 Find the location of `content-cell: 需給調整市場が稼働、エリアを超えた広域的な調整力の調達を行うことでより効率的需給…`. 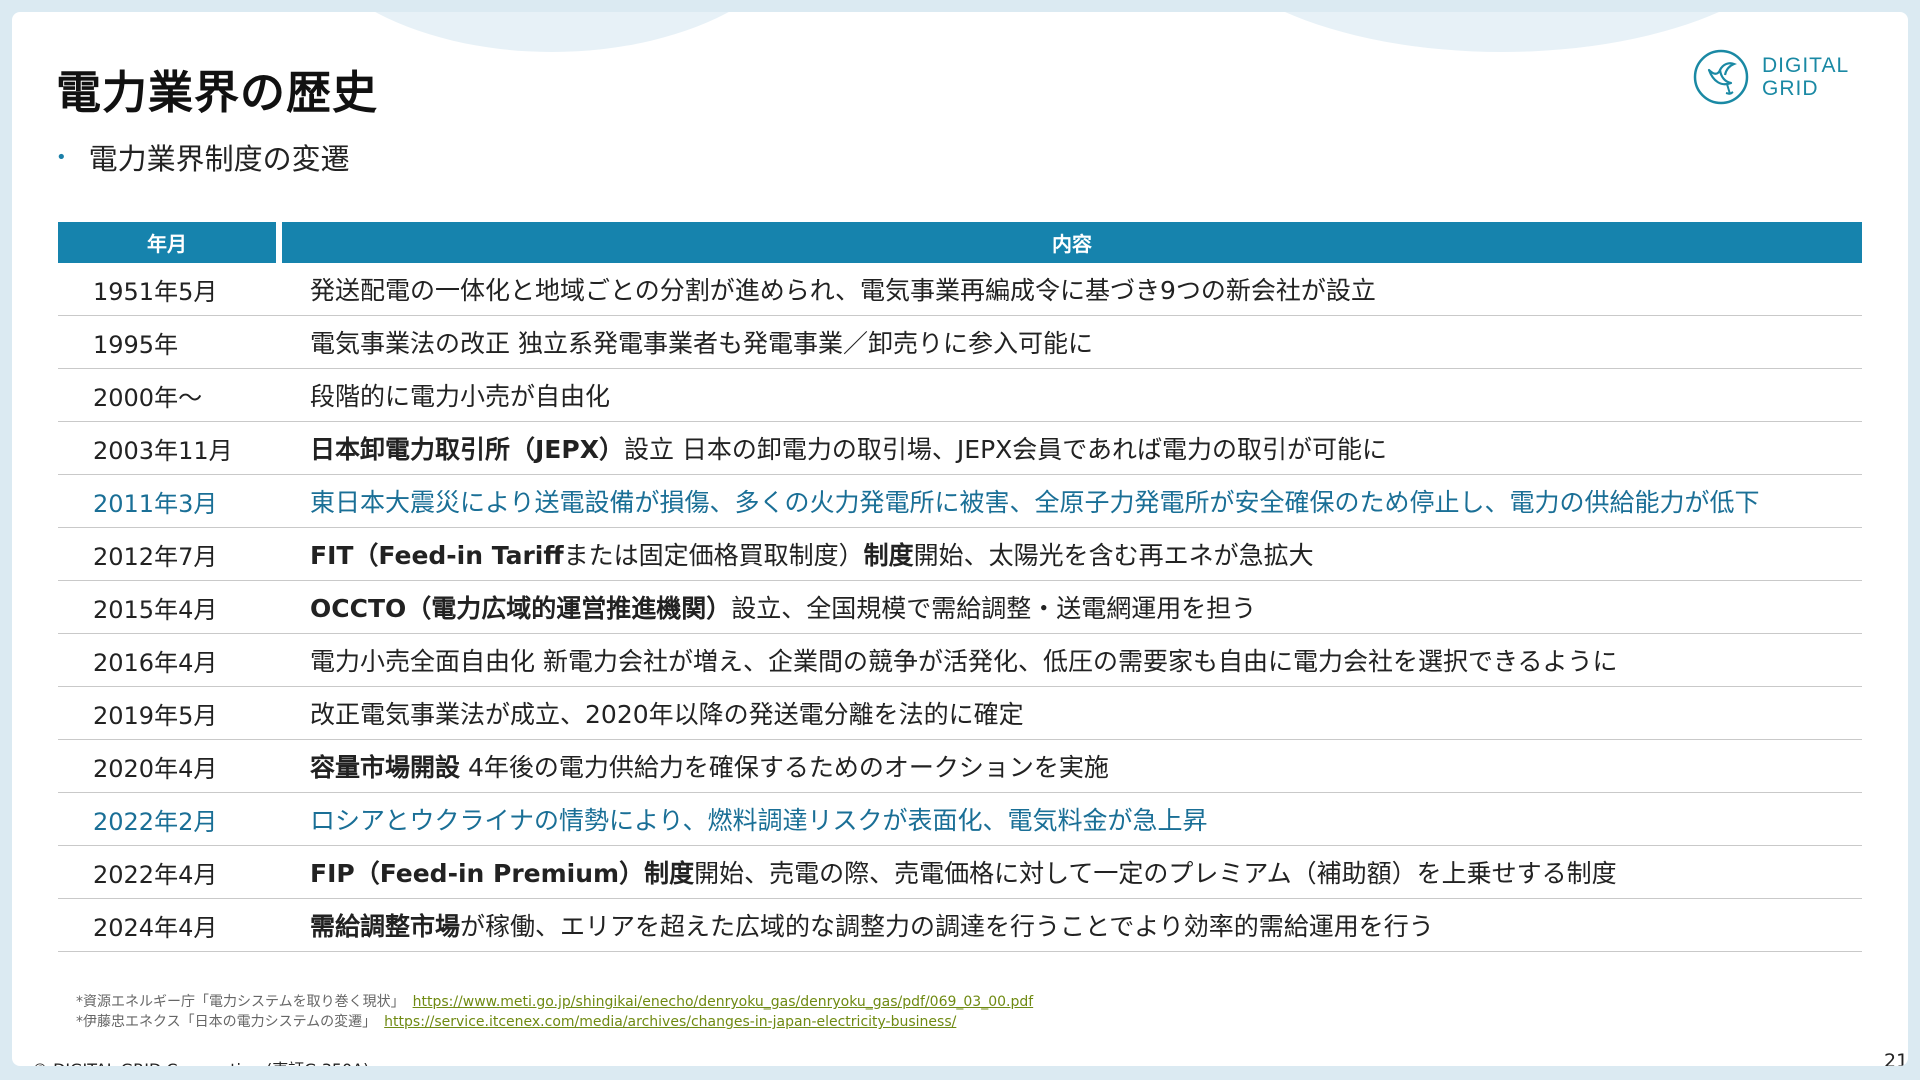

content-cell: 需給調整市場が稼働、エリアを超えた広域的な調整力の調達を行うことでより効率的需給… is located at coordinates (1069, 925).